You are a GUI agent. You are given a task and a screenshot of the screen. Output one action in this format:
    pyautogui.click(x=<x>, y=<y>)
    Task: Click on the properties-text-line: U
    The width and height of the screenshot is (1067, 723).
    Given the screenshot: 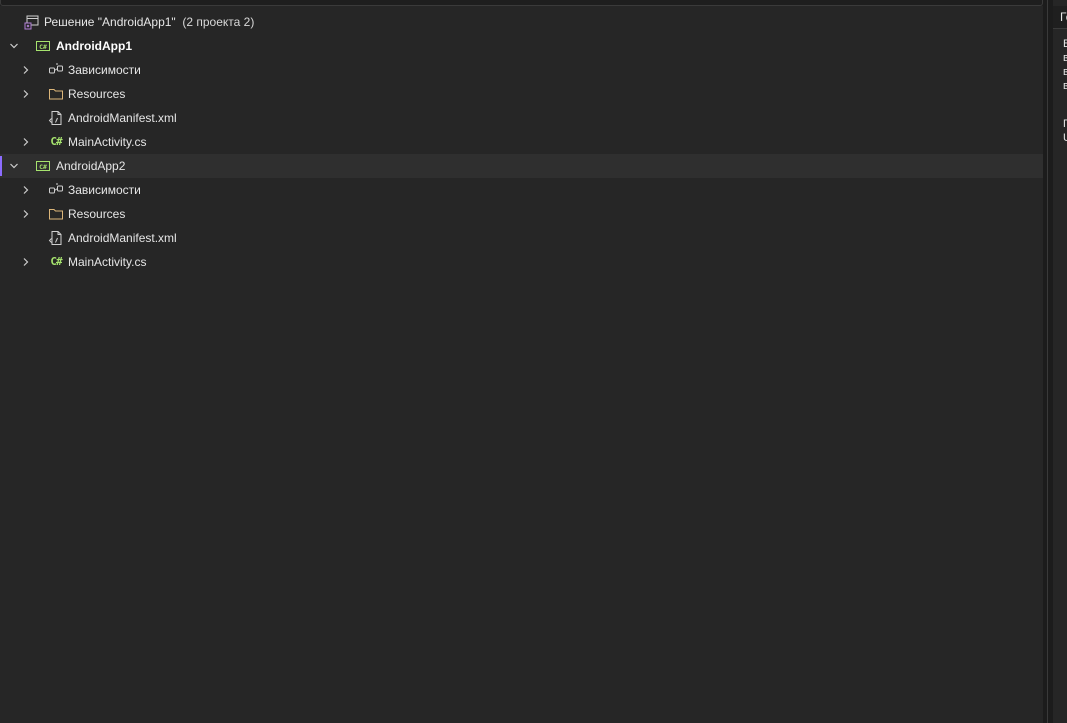 What is the action you would take?
    pyautogui.click(x=1065, y=138)
    